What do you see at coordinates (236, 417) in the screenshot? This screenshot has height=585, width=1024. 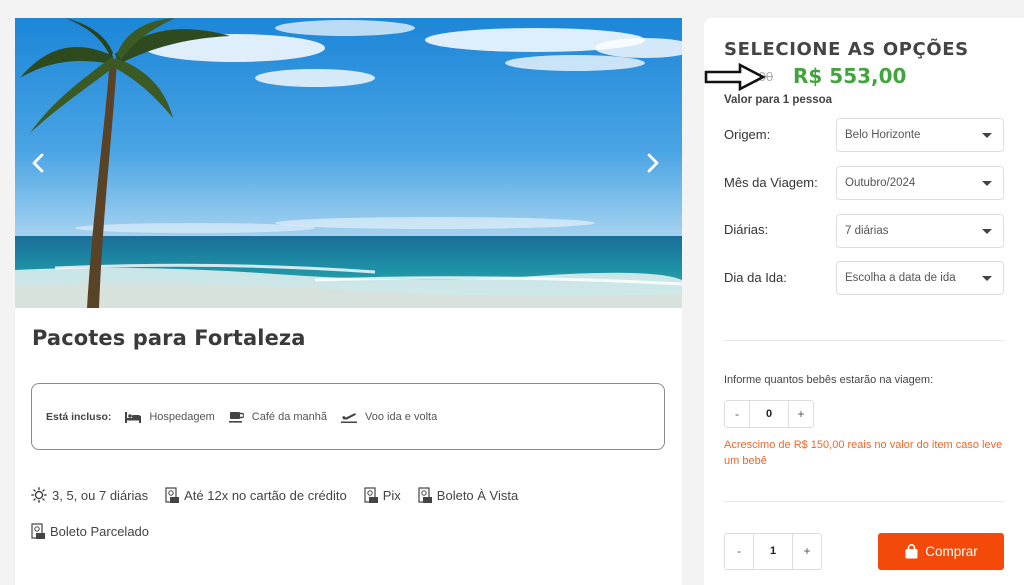 I see `coffee-icon` at bounding box center [236, 417].